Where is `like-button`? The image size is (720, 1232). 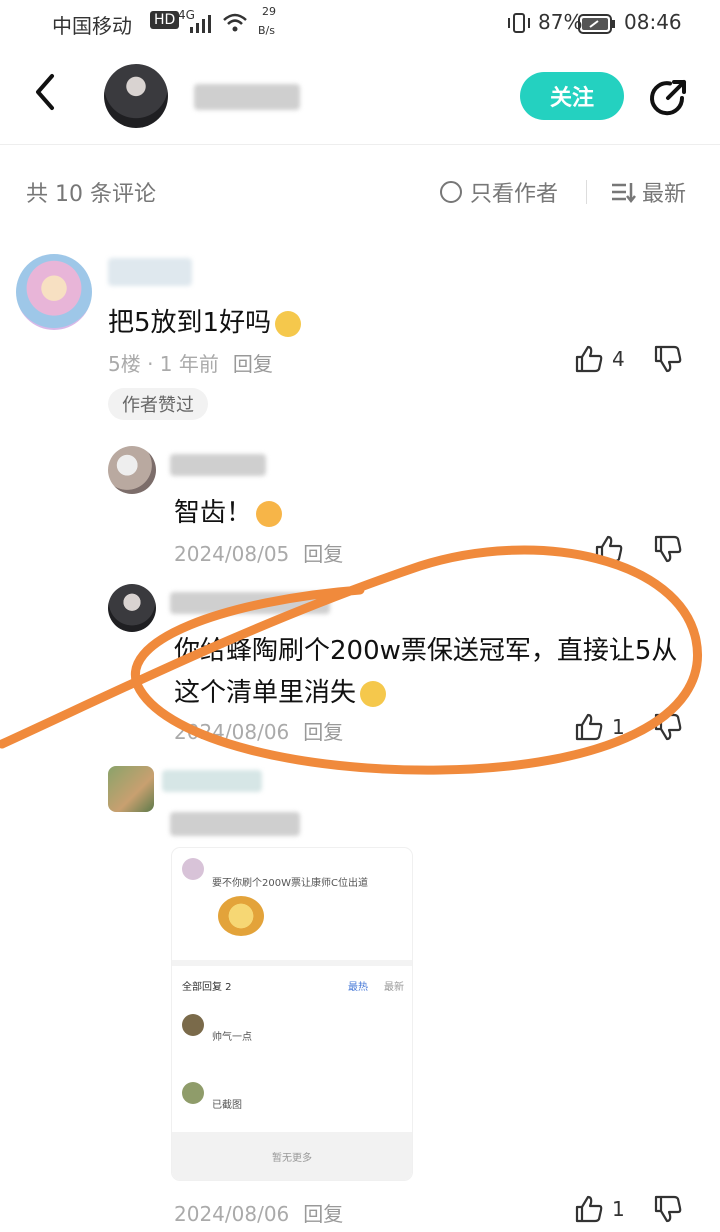
like-button is located at coordinates (609, 549).